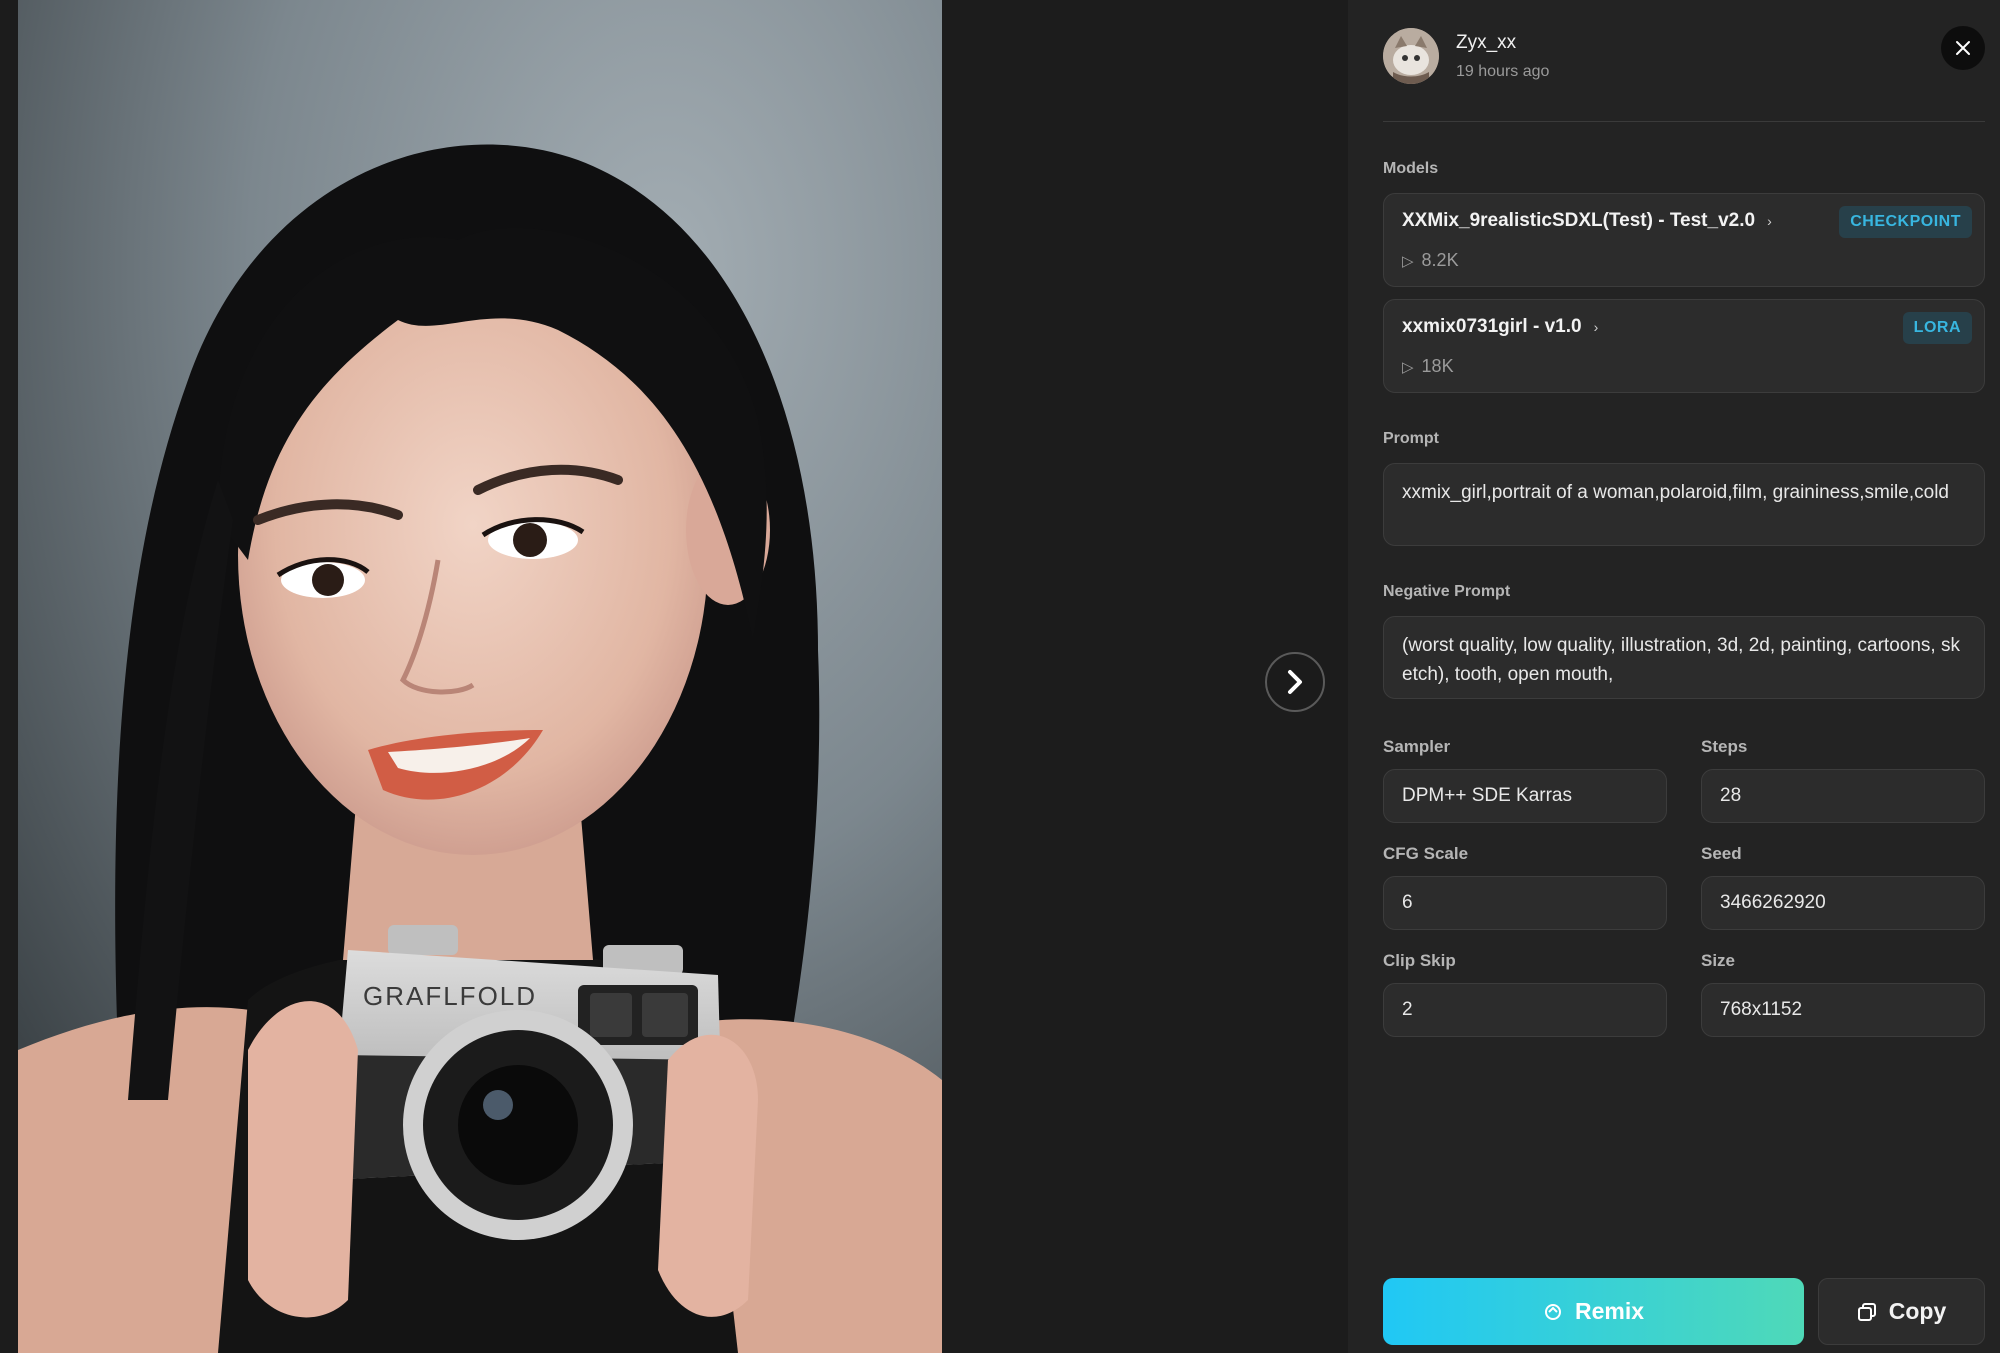 This screenshot has height=1353, width=2000. I want to click on model-uses: ▷ 18K, so click(1428, 366).